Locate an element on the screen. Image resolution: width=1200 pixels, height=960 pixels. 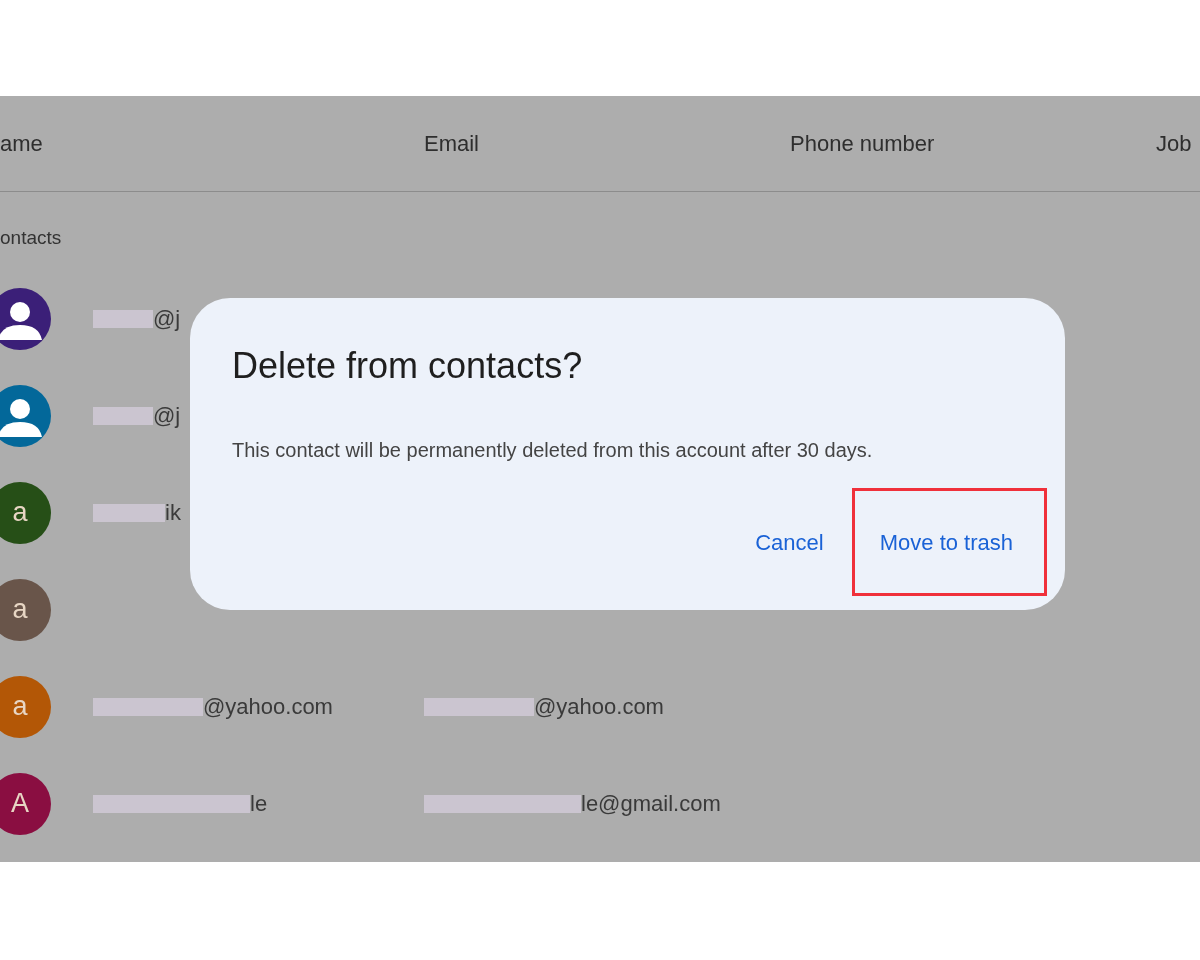
dialog-button: Cancel is located at coordinates (789, 543).